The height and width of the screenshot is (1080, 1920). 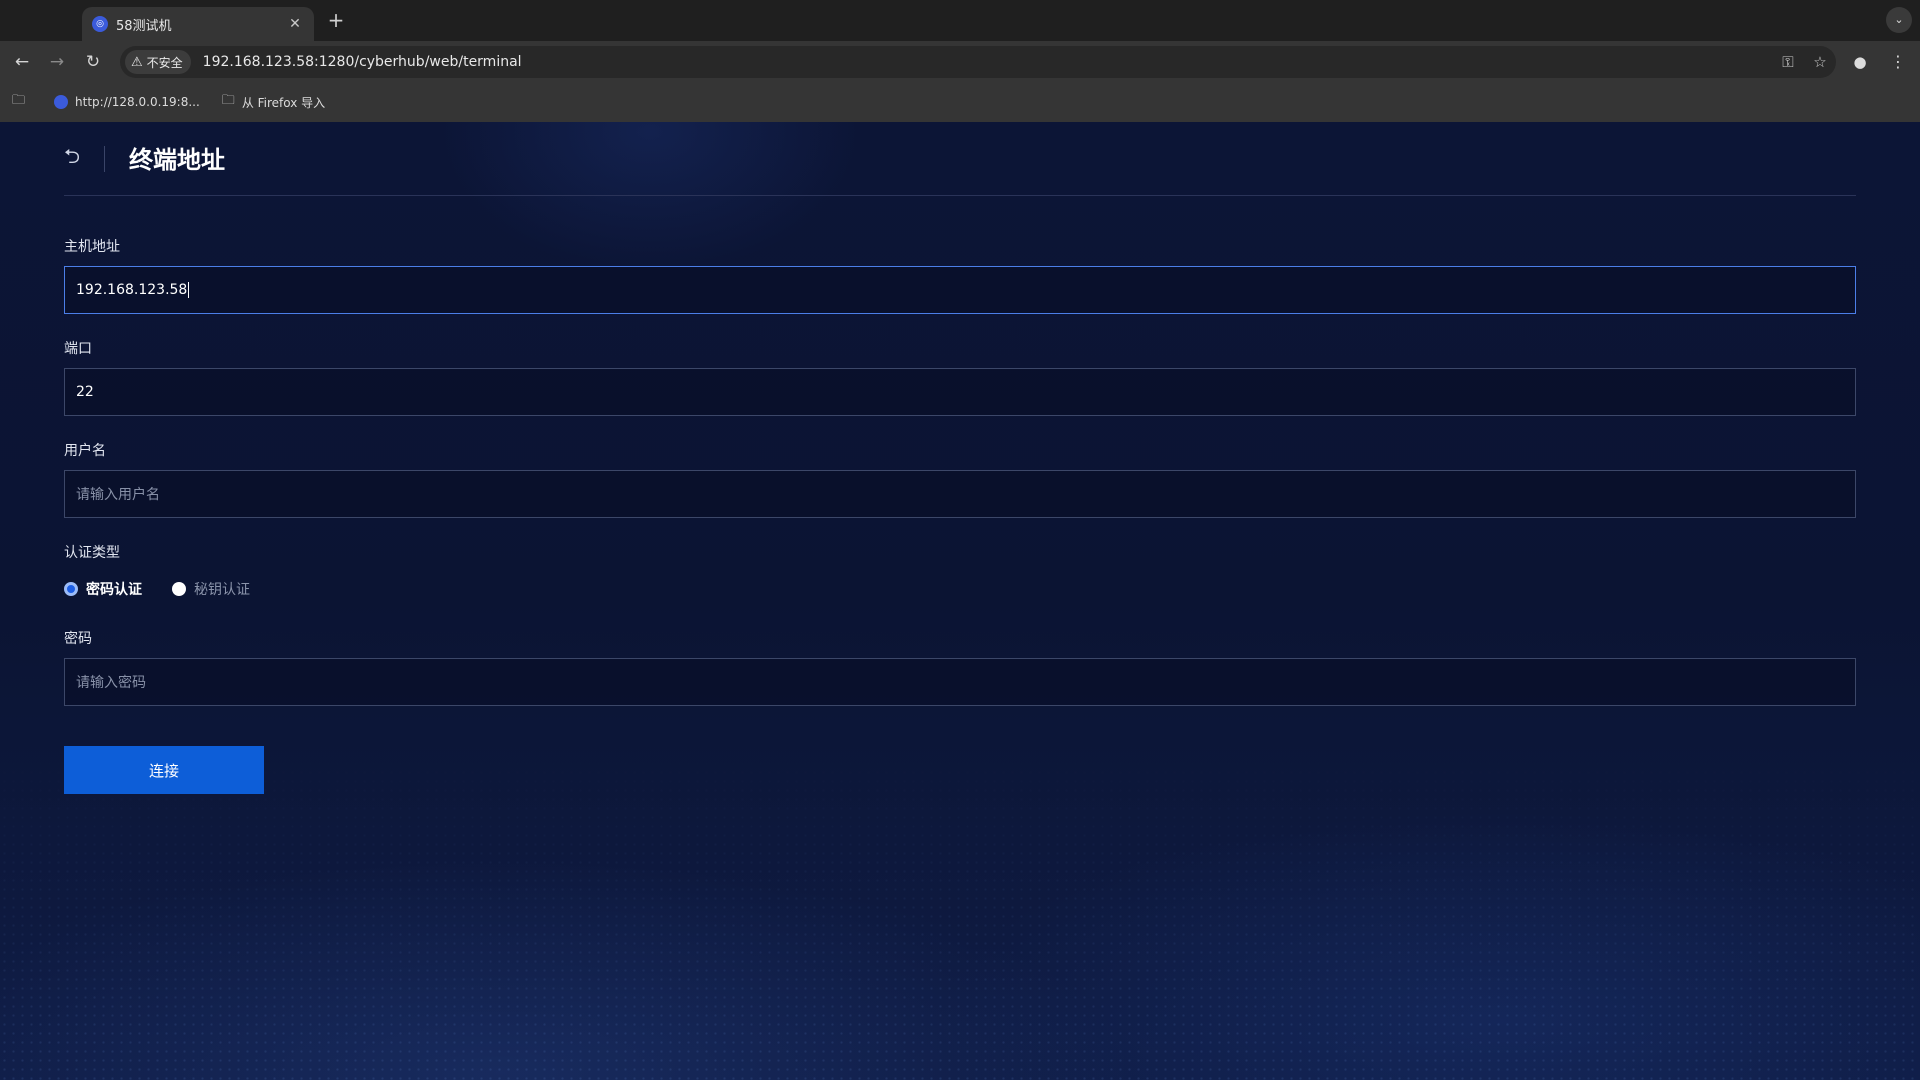 I want to click on password-input: 请输入密码, so click(x=960, y=682).